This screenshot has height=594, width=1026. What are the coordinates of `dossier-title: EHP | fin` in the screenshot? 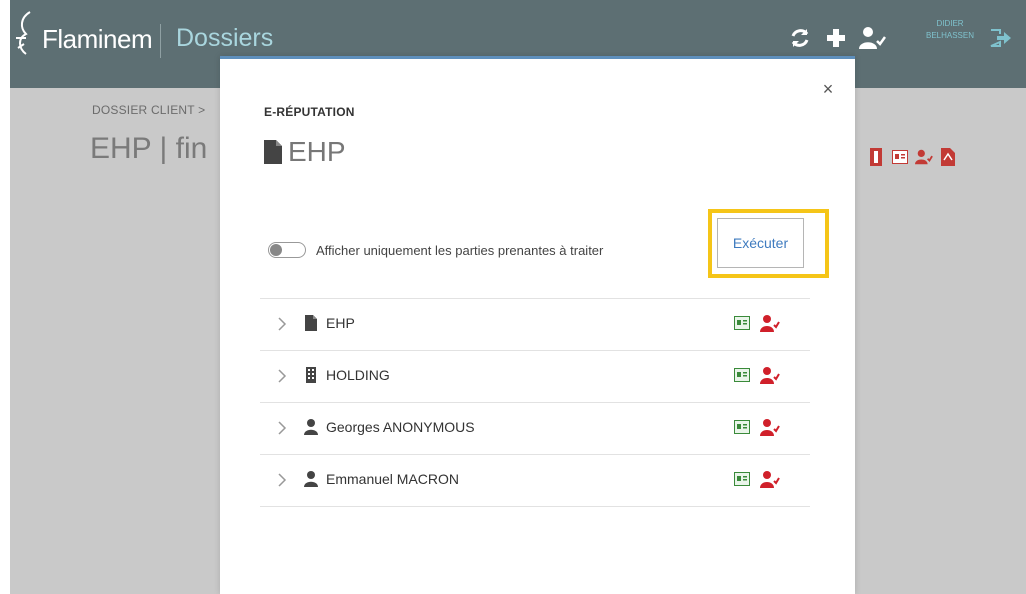 It's located at (149, 148).